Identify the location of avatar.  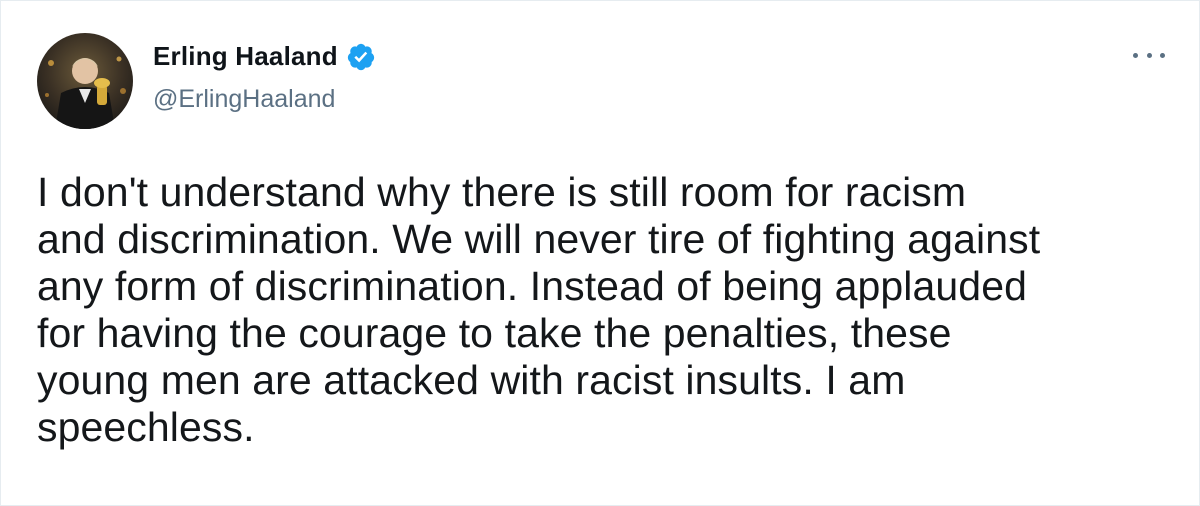
(85, 81).